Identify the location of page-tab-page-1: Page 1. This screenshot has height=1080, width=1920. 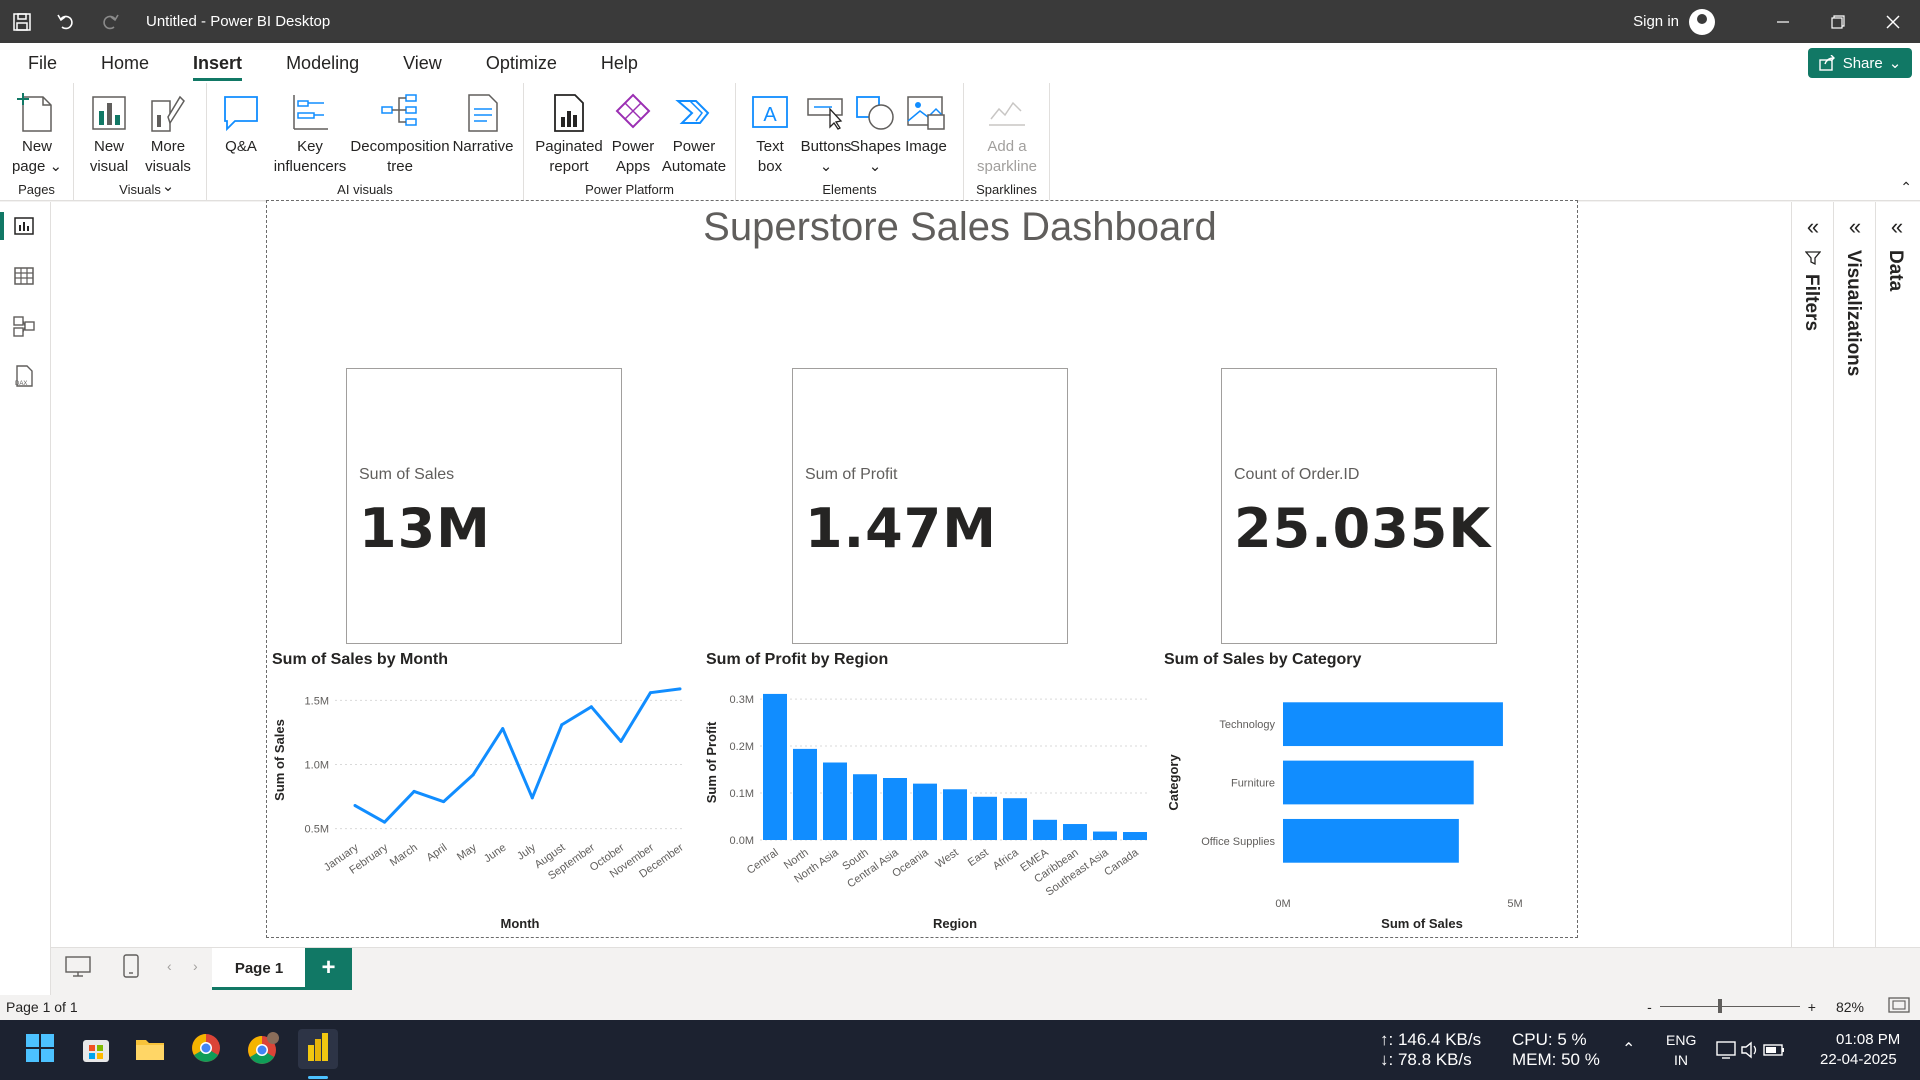
(259, 969).